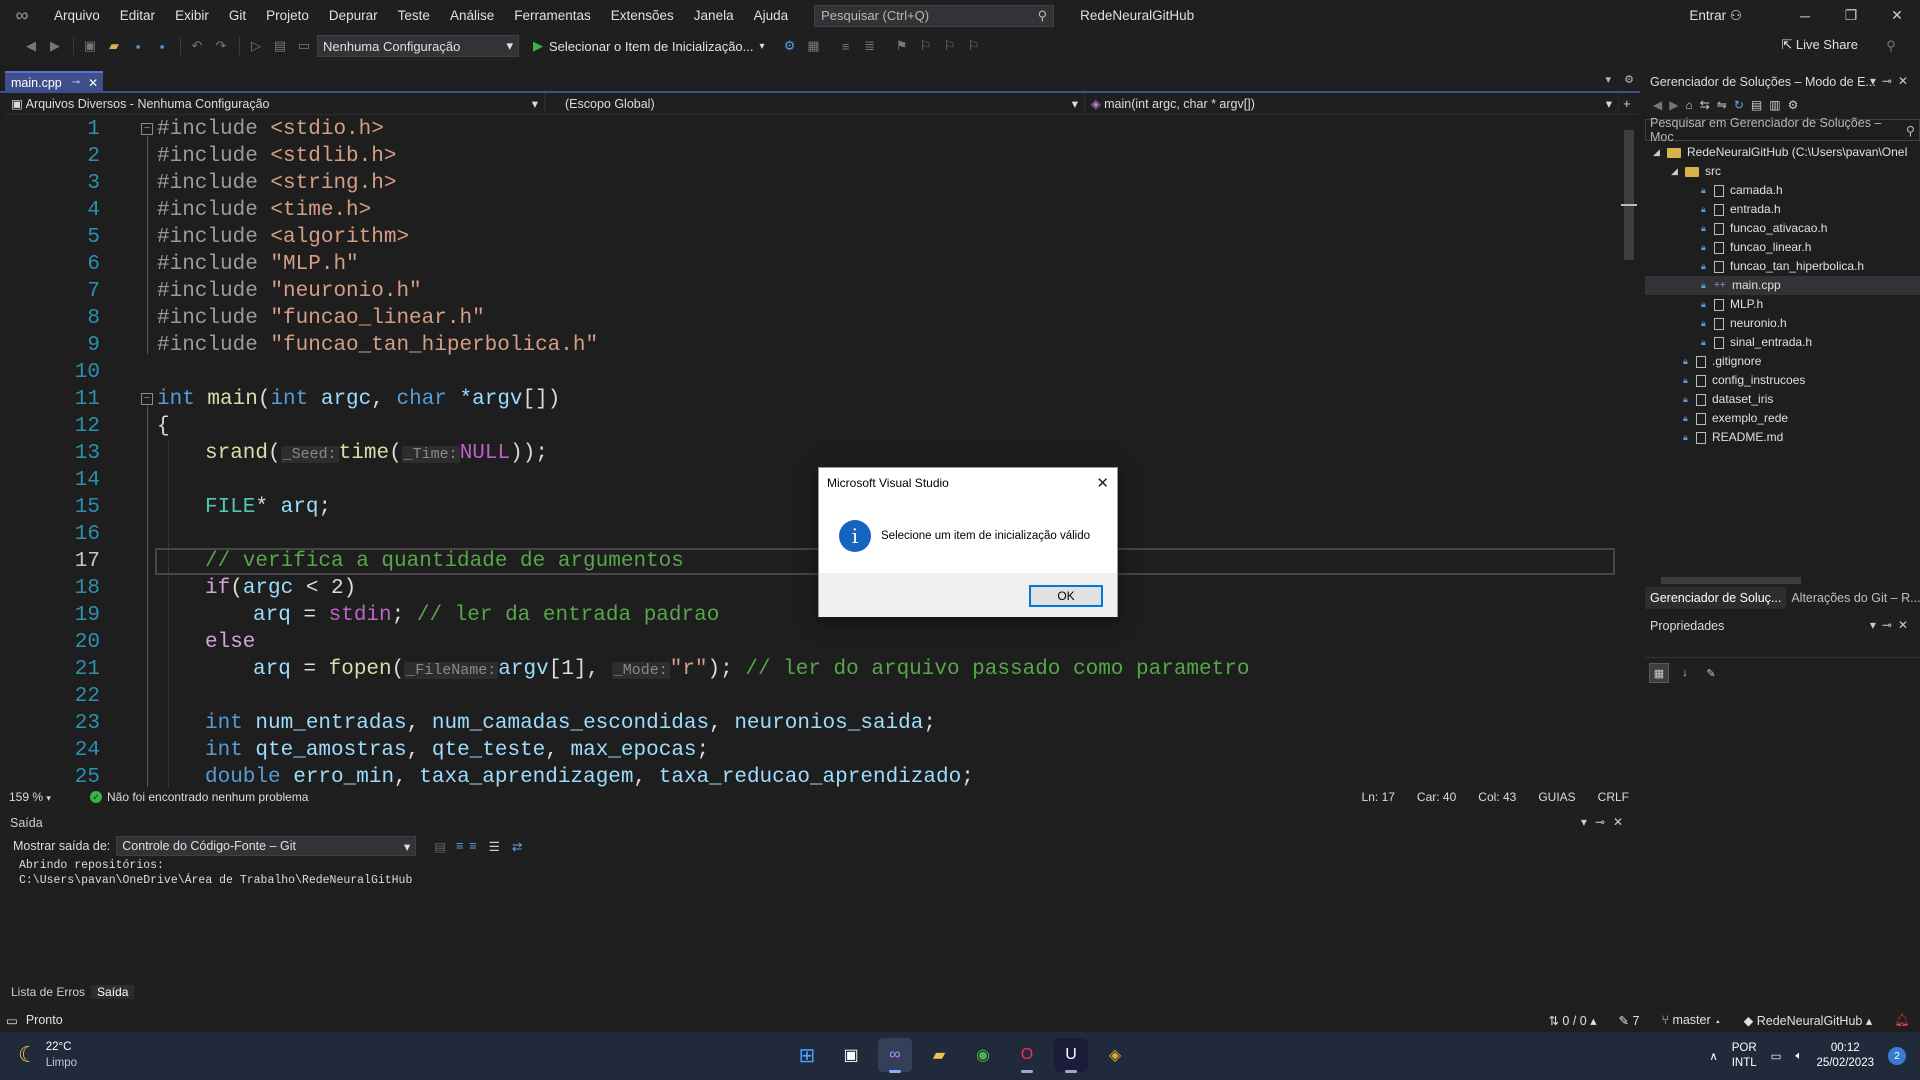  Describe the element at coordinates (1027, 1055) in the screenshot. I see `opera-icon: O` at that location.